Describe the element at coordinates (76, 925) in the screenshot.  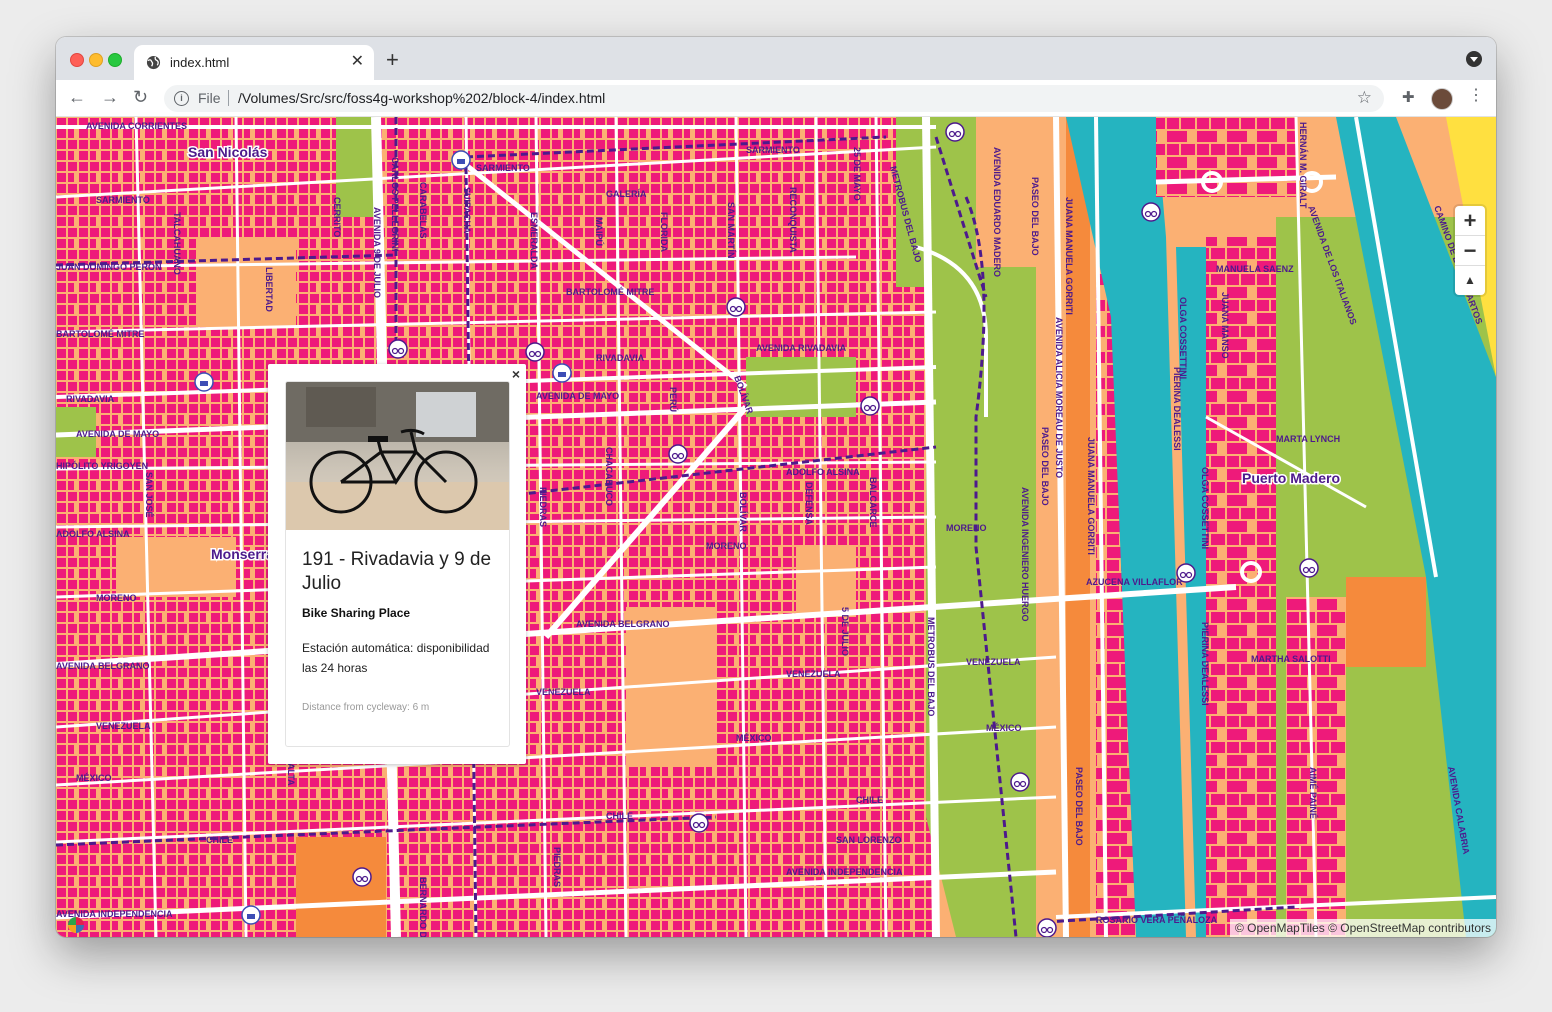
I see `maplibre-logo` at that location.